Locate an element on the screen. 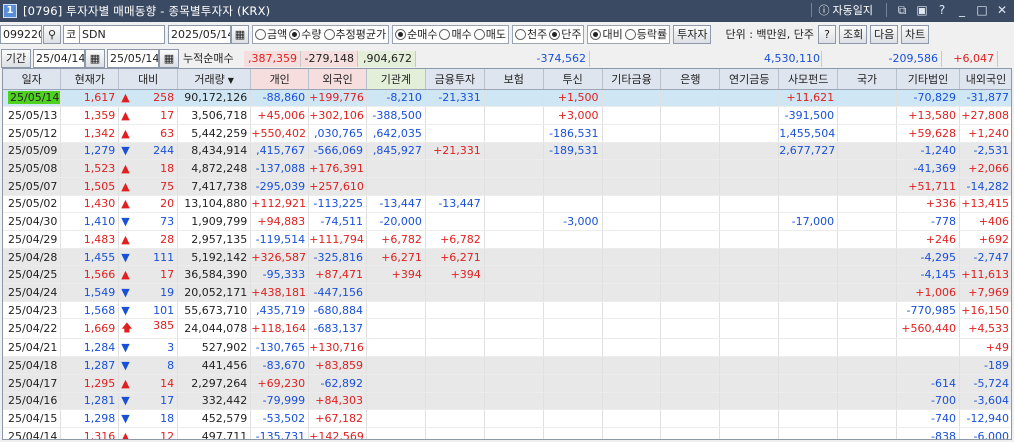 This screenshot has width=1014, height=442. col-header: 기타법인 is located at coordinates (928, 79).